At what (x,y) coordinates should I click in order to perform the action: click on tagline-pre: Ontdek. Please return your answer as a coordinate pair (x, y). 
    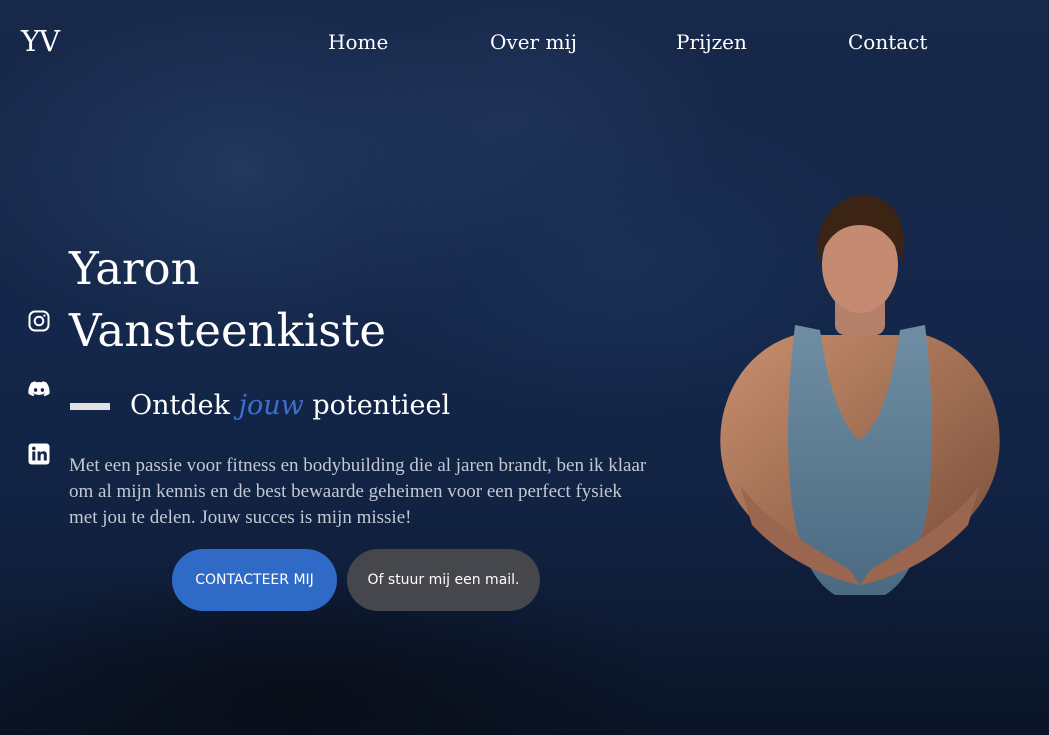
    Looking at the image, I should click on (184, 405).